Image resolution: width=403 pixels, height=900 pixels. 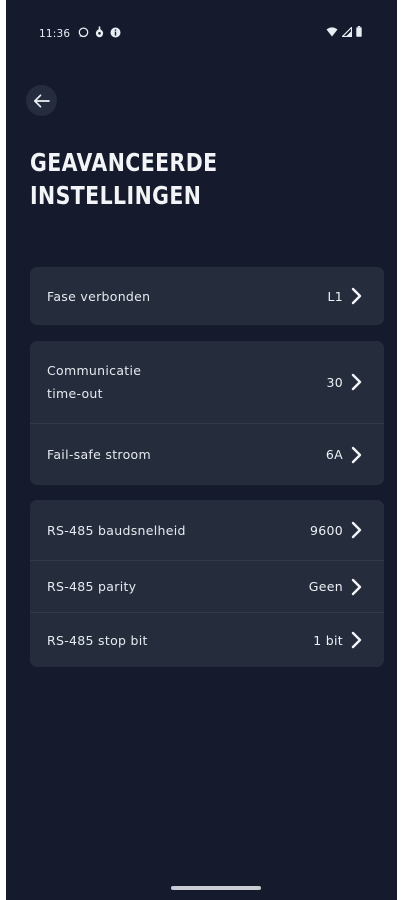 I want to click on setting-label: Communicatie time-out, so click(x=94, y=382).